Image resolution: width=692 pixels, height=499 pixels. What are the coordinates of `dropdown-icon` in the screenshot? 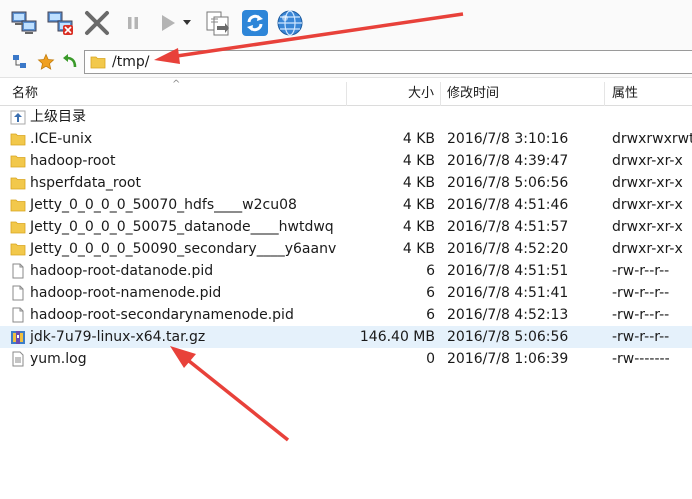 It's located at (187, 23).